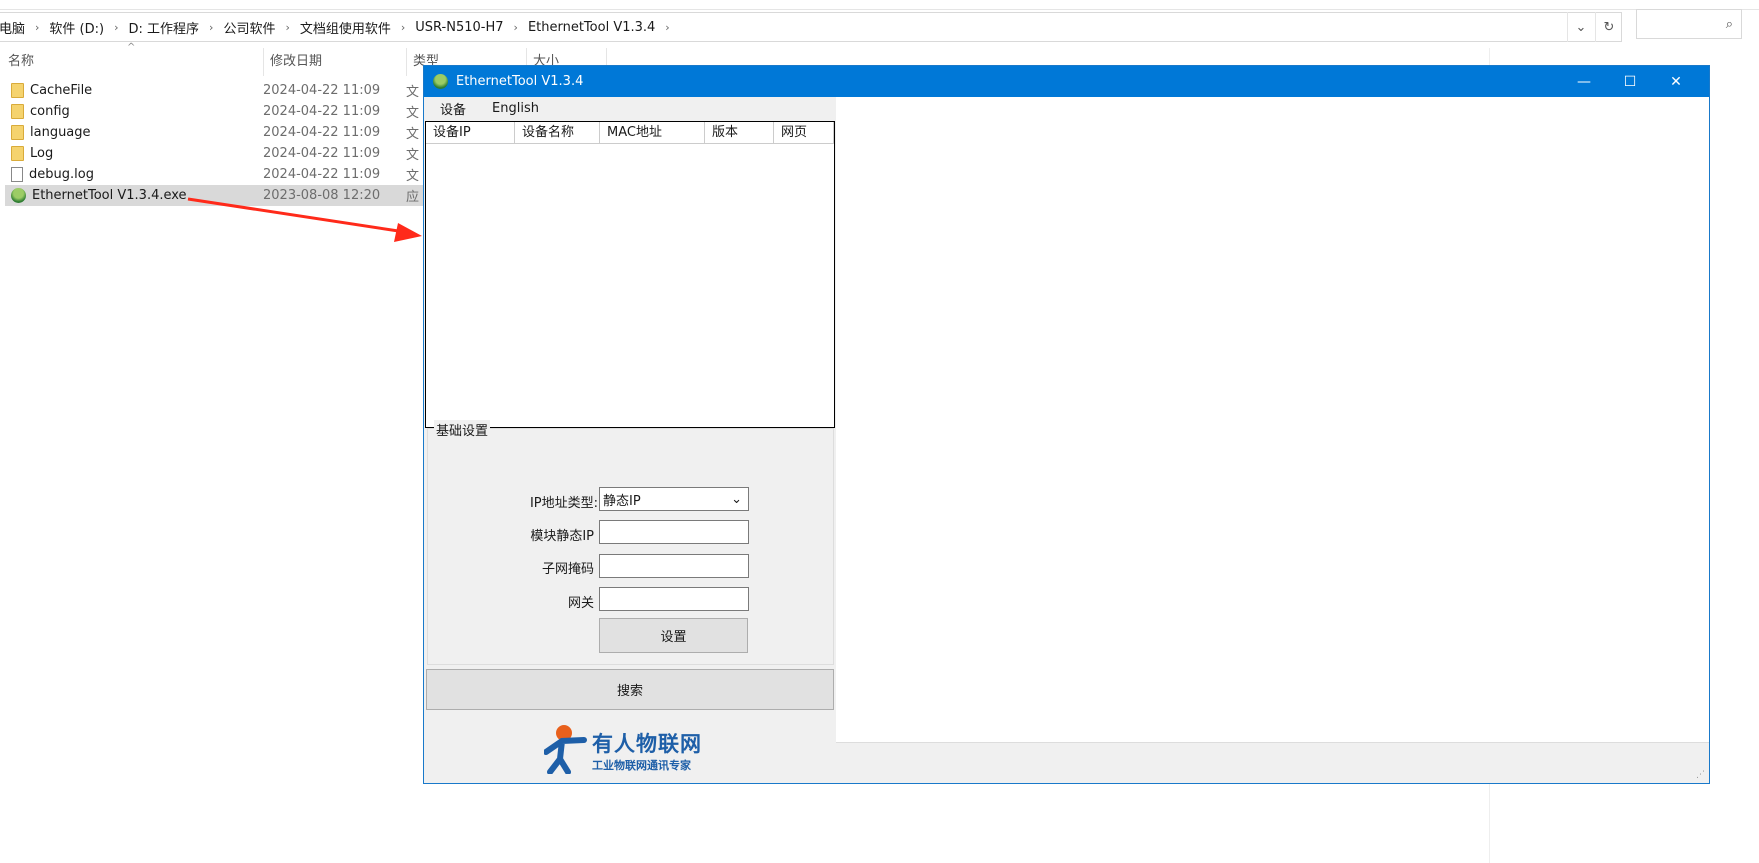  I want to click on status-bar, so click(1272, 762).